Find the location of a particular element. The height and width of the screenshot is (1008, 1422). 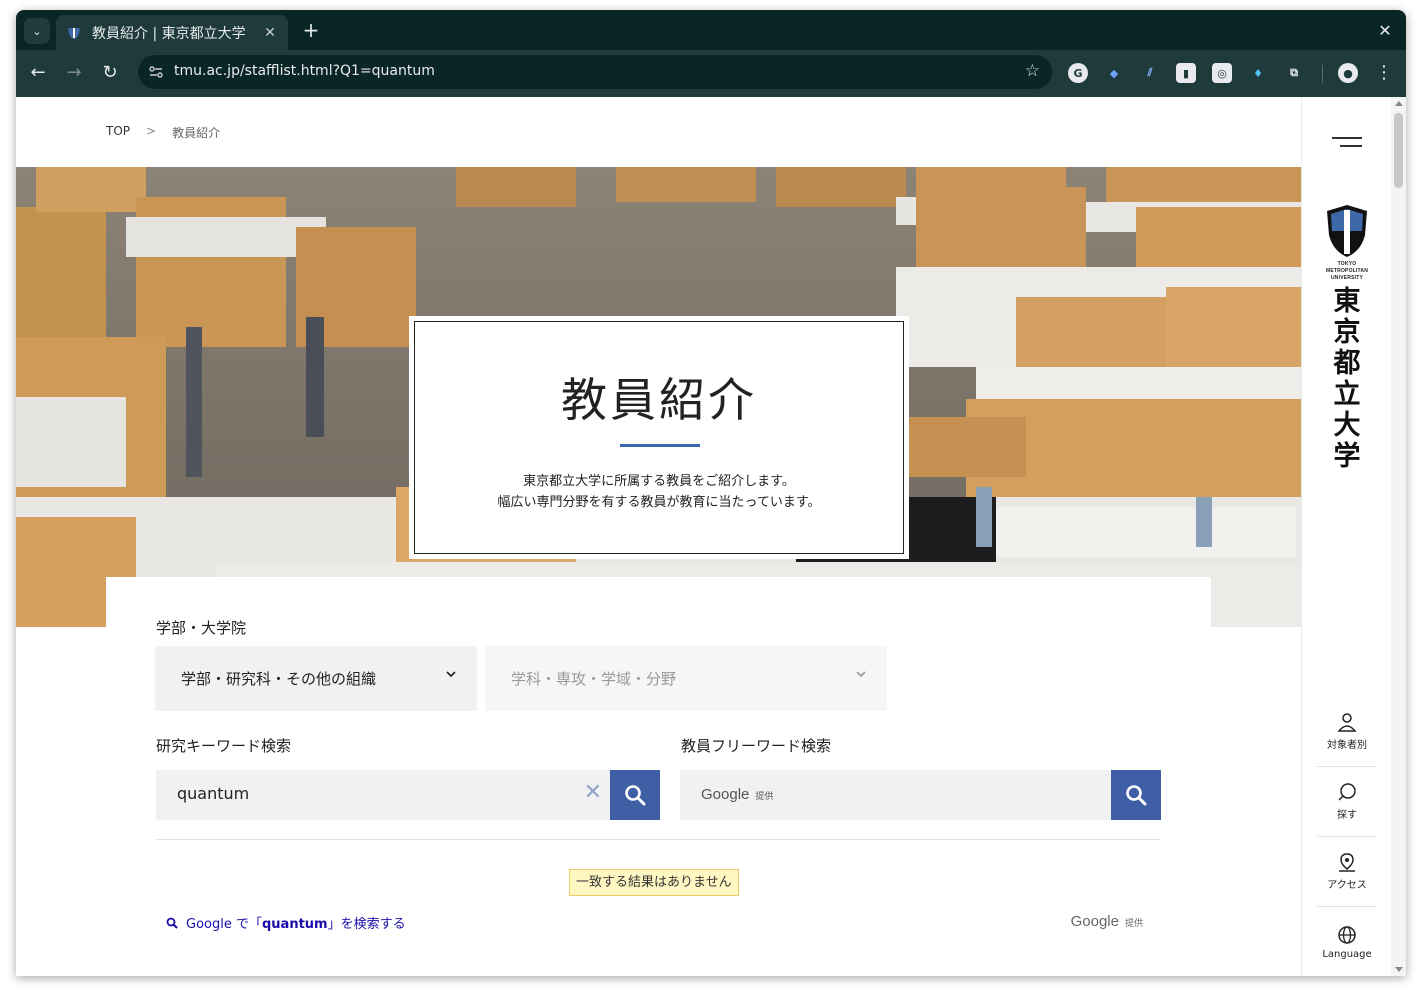

browser-menu-icon: ⋮ is located at coordinates (1384, 73).